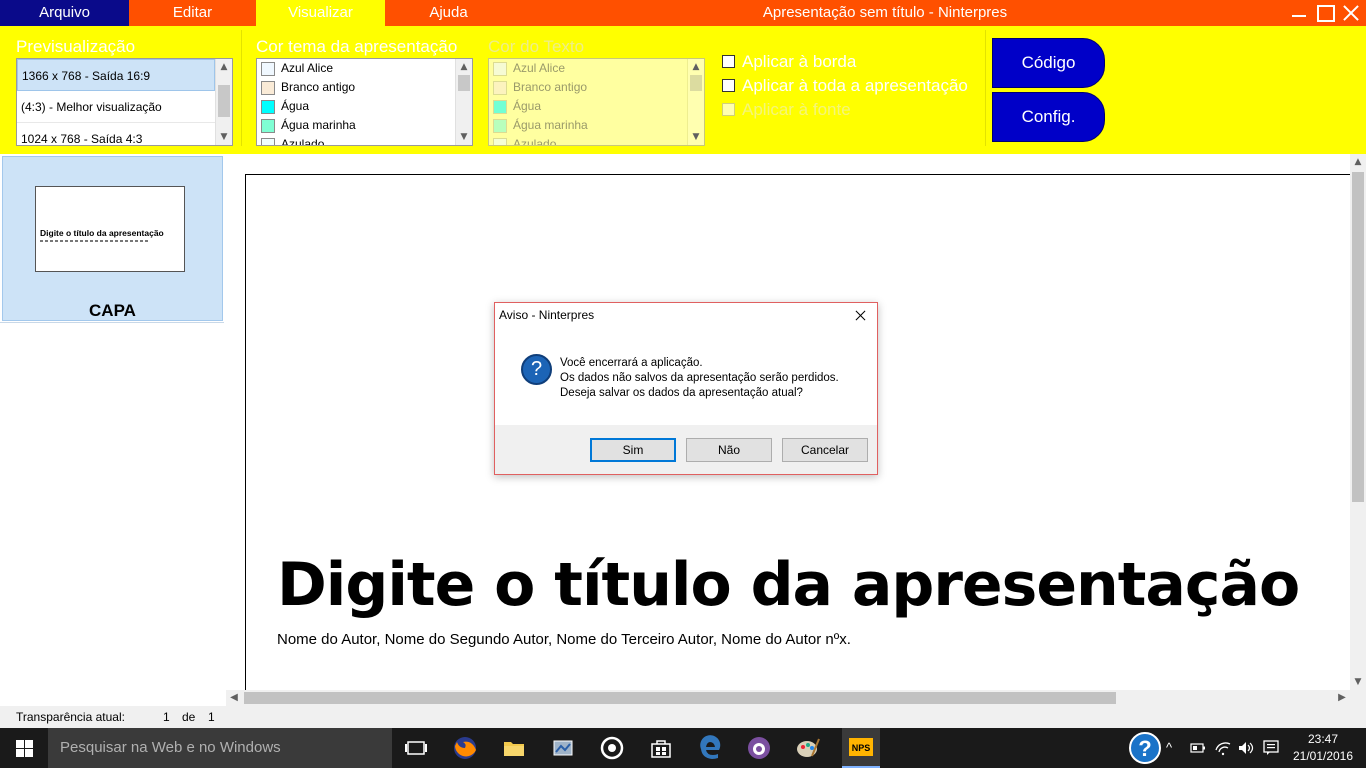 The height and width of the screenshot is (768, 1366). Describe the element at coordinates (808, 748) in the screenshot. I see `paint-icon` at that location.